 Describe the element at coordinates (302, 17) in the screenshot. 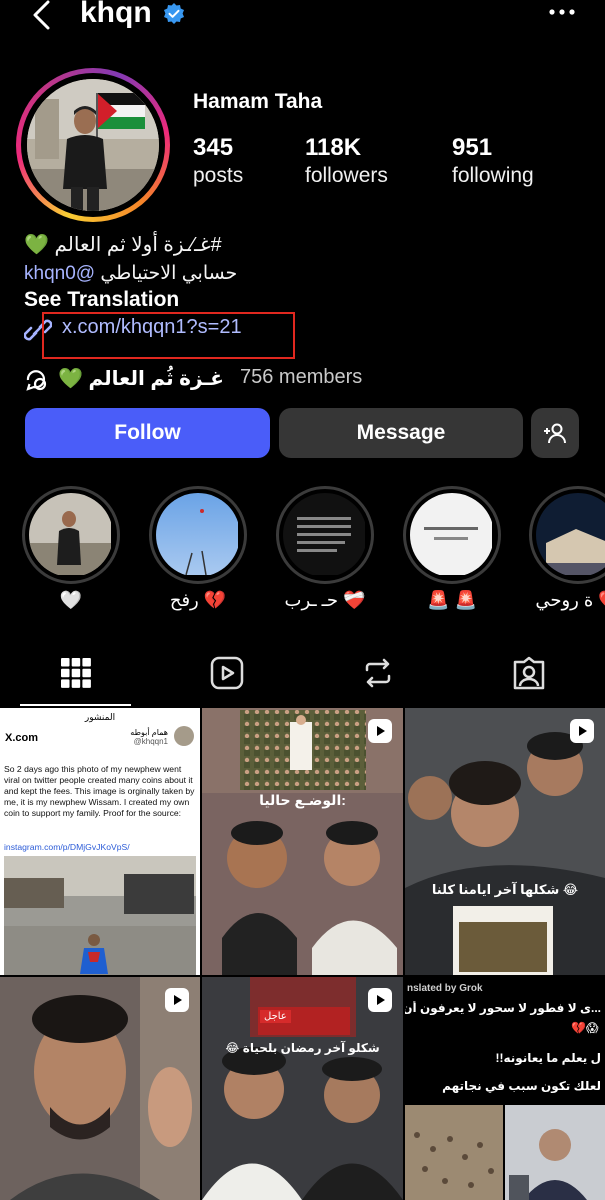

I see `top-bar: khqn` at that location.